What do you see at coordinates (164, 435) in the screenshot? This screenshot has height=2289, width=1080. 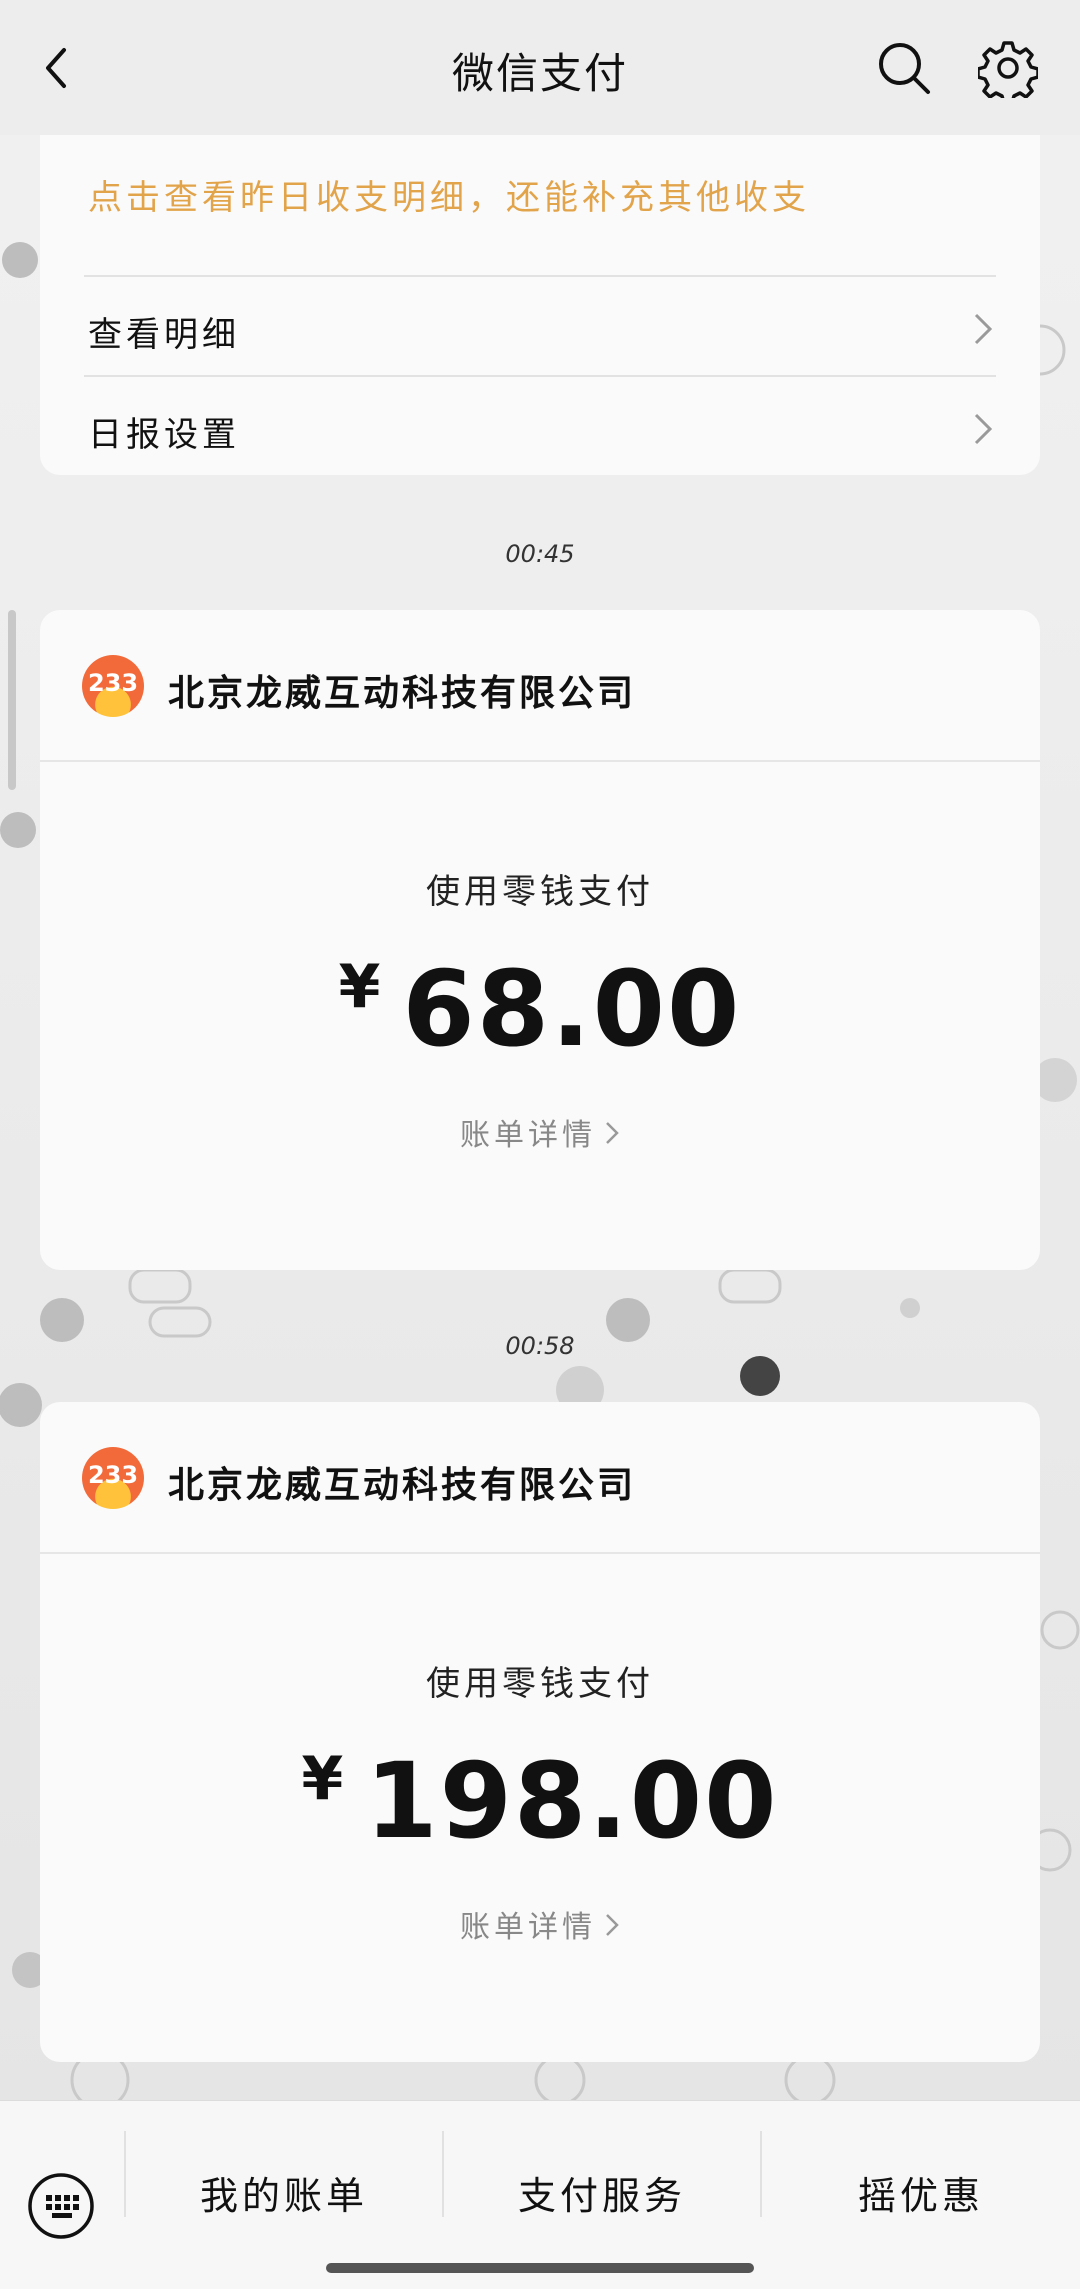 I see `report-settings-label: 日报设置` at bounding box center [164, 435].